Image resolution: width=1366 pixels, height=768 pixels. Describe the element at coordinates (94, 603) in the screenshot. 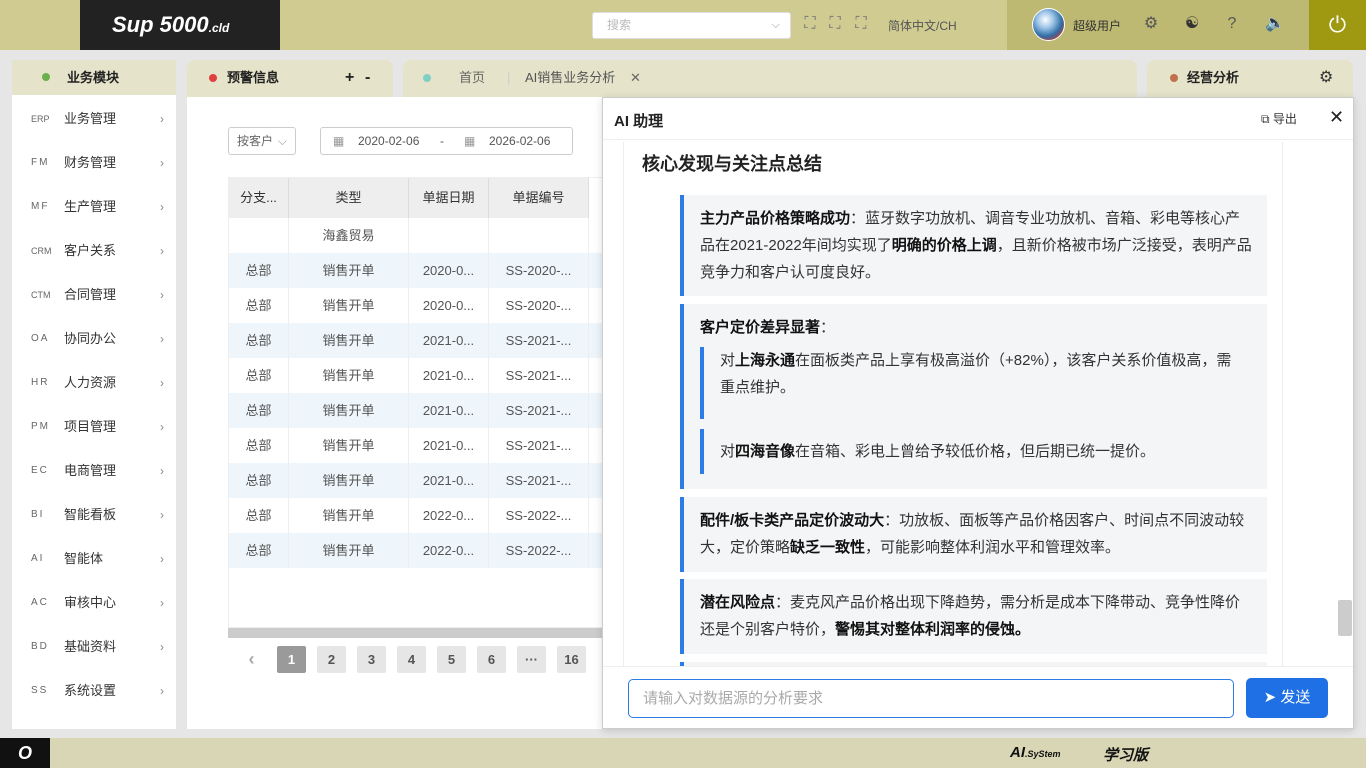

I see `sidebar-item-ac: AC 审核中心 ›` at that location.